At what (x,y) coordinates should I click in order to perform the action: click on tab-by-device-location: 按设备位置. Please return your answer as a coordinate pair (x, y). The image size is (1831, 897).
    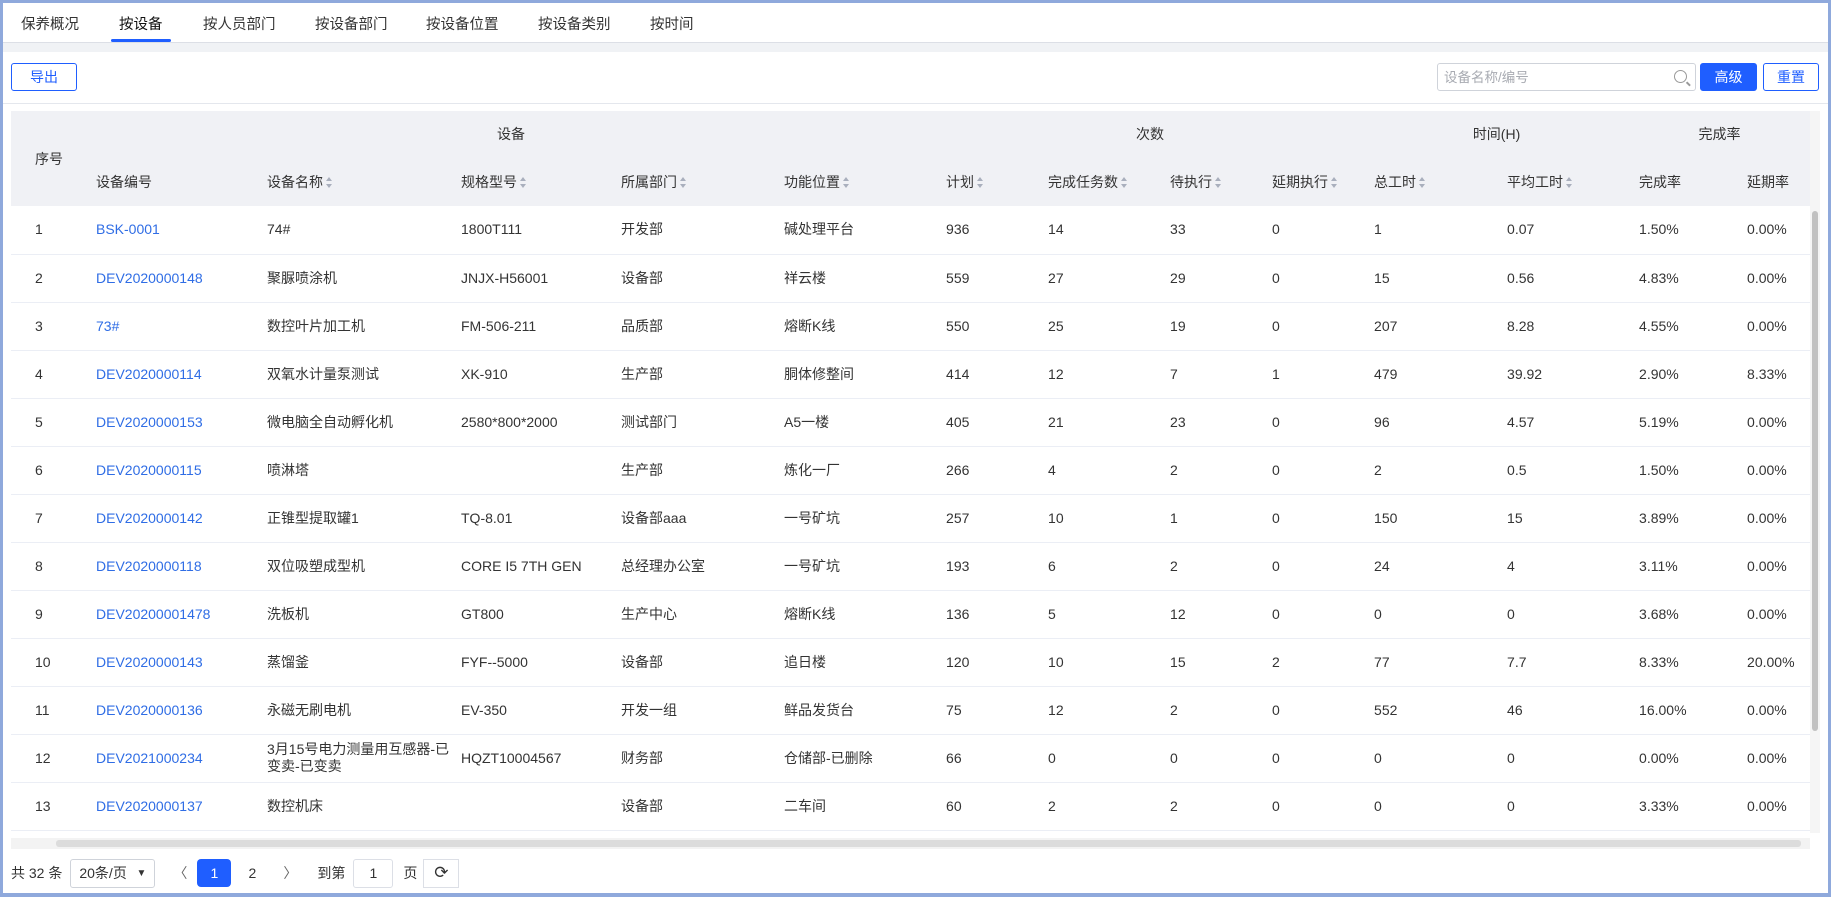
    Looking at the image, I should click on (462, 23).